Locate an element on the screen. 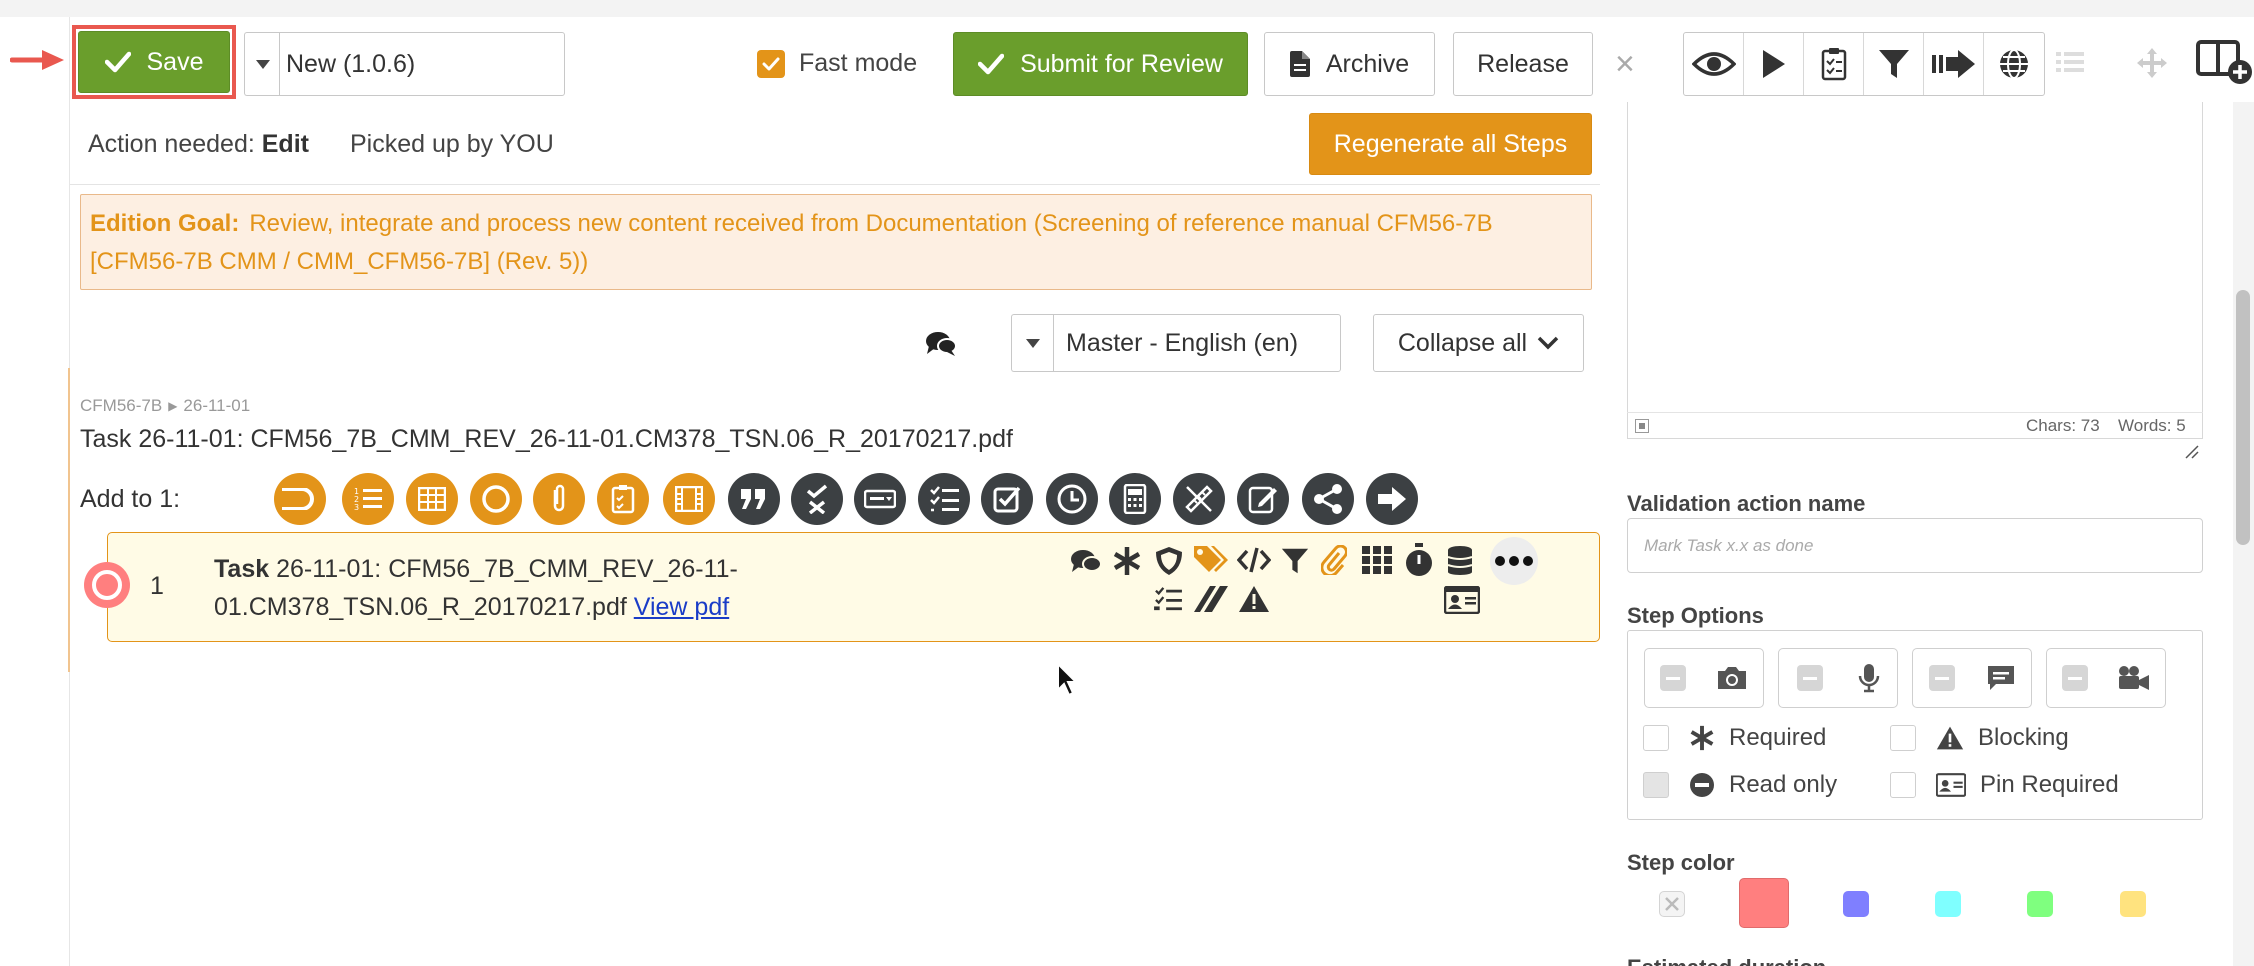 This screenshot has width=2254, height=966. blocking-checkbox is located at coordinates (1903, 738).